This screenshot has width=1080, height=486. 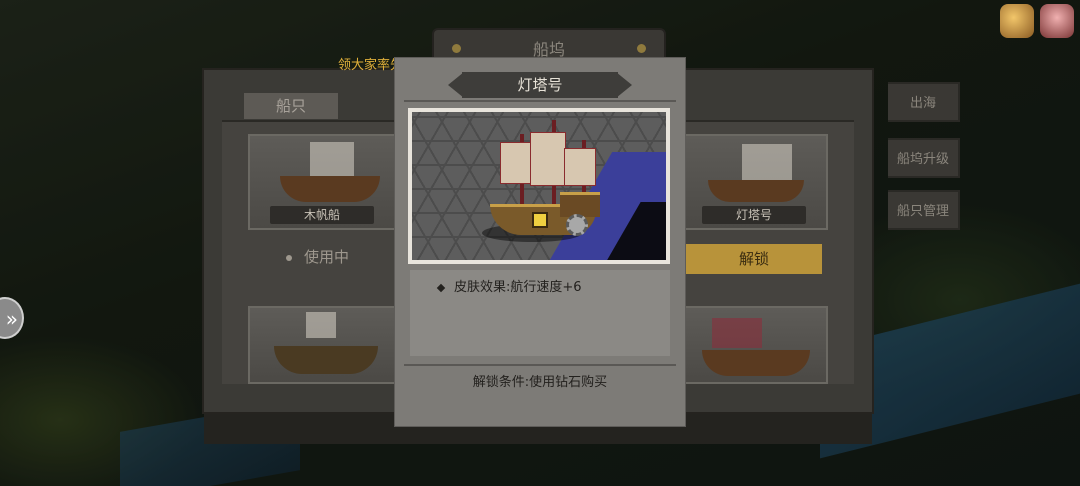 What do you see at coordinates (754, 215) in the screenshot?
I see `ship-name: 灯塔号` at bounding box center [754, 215].